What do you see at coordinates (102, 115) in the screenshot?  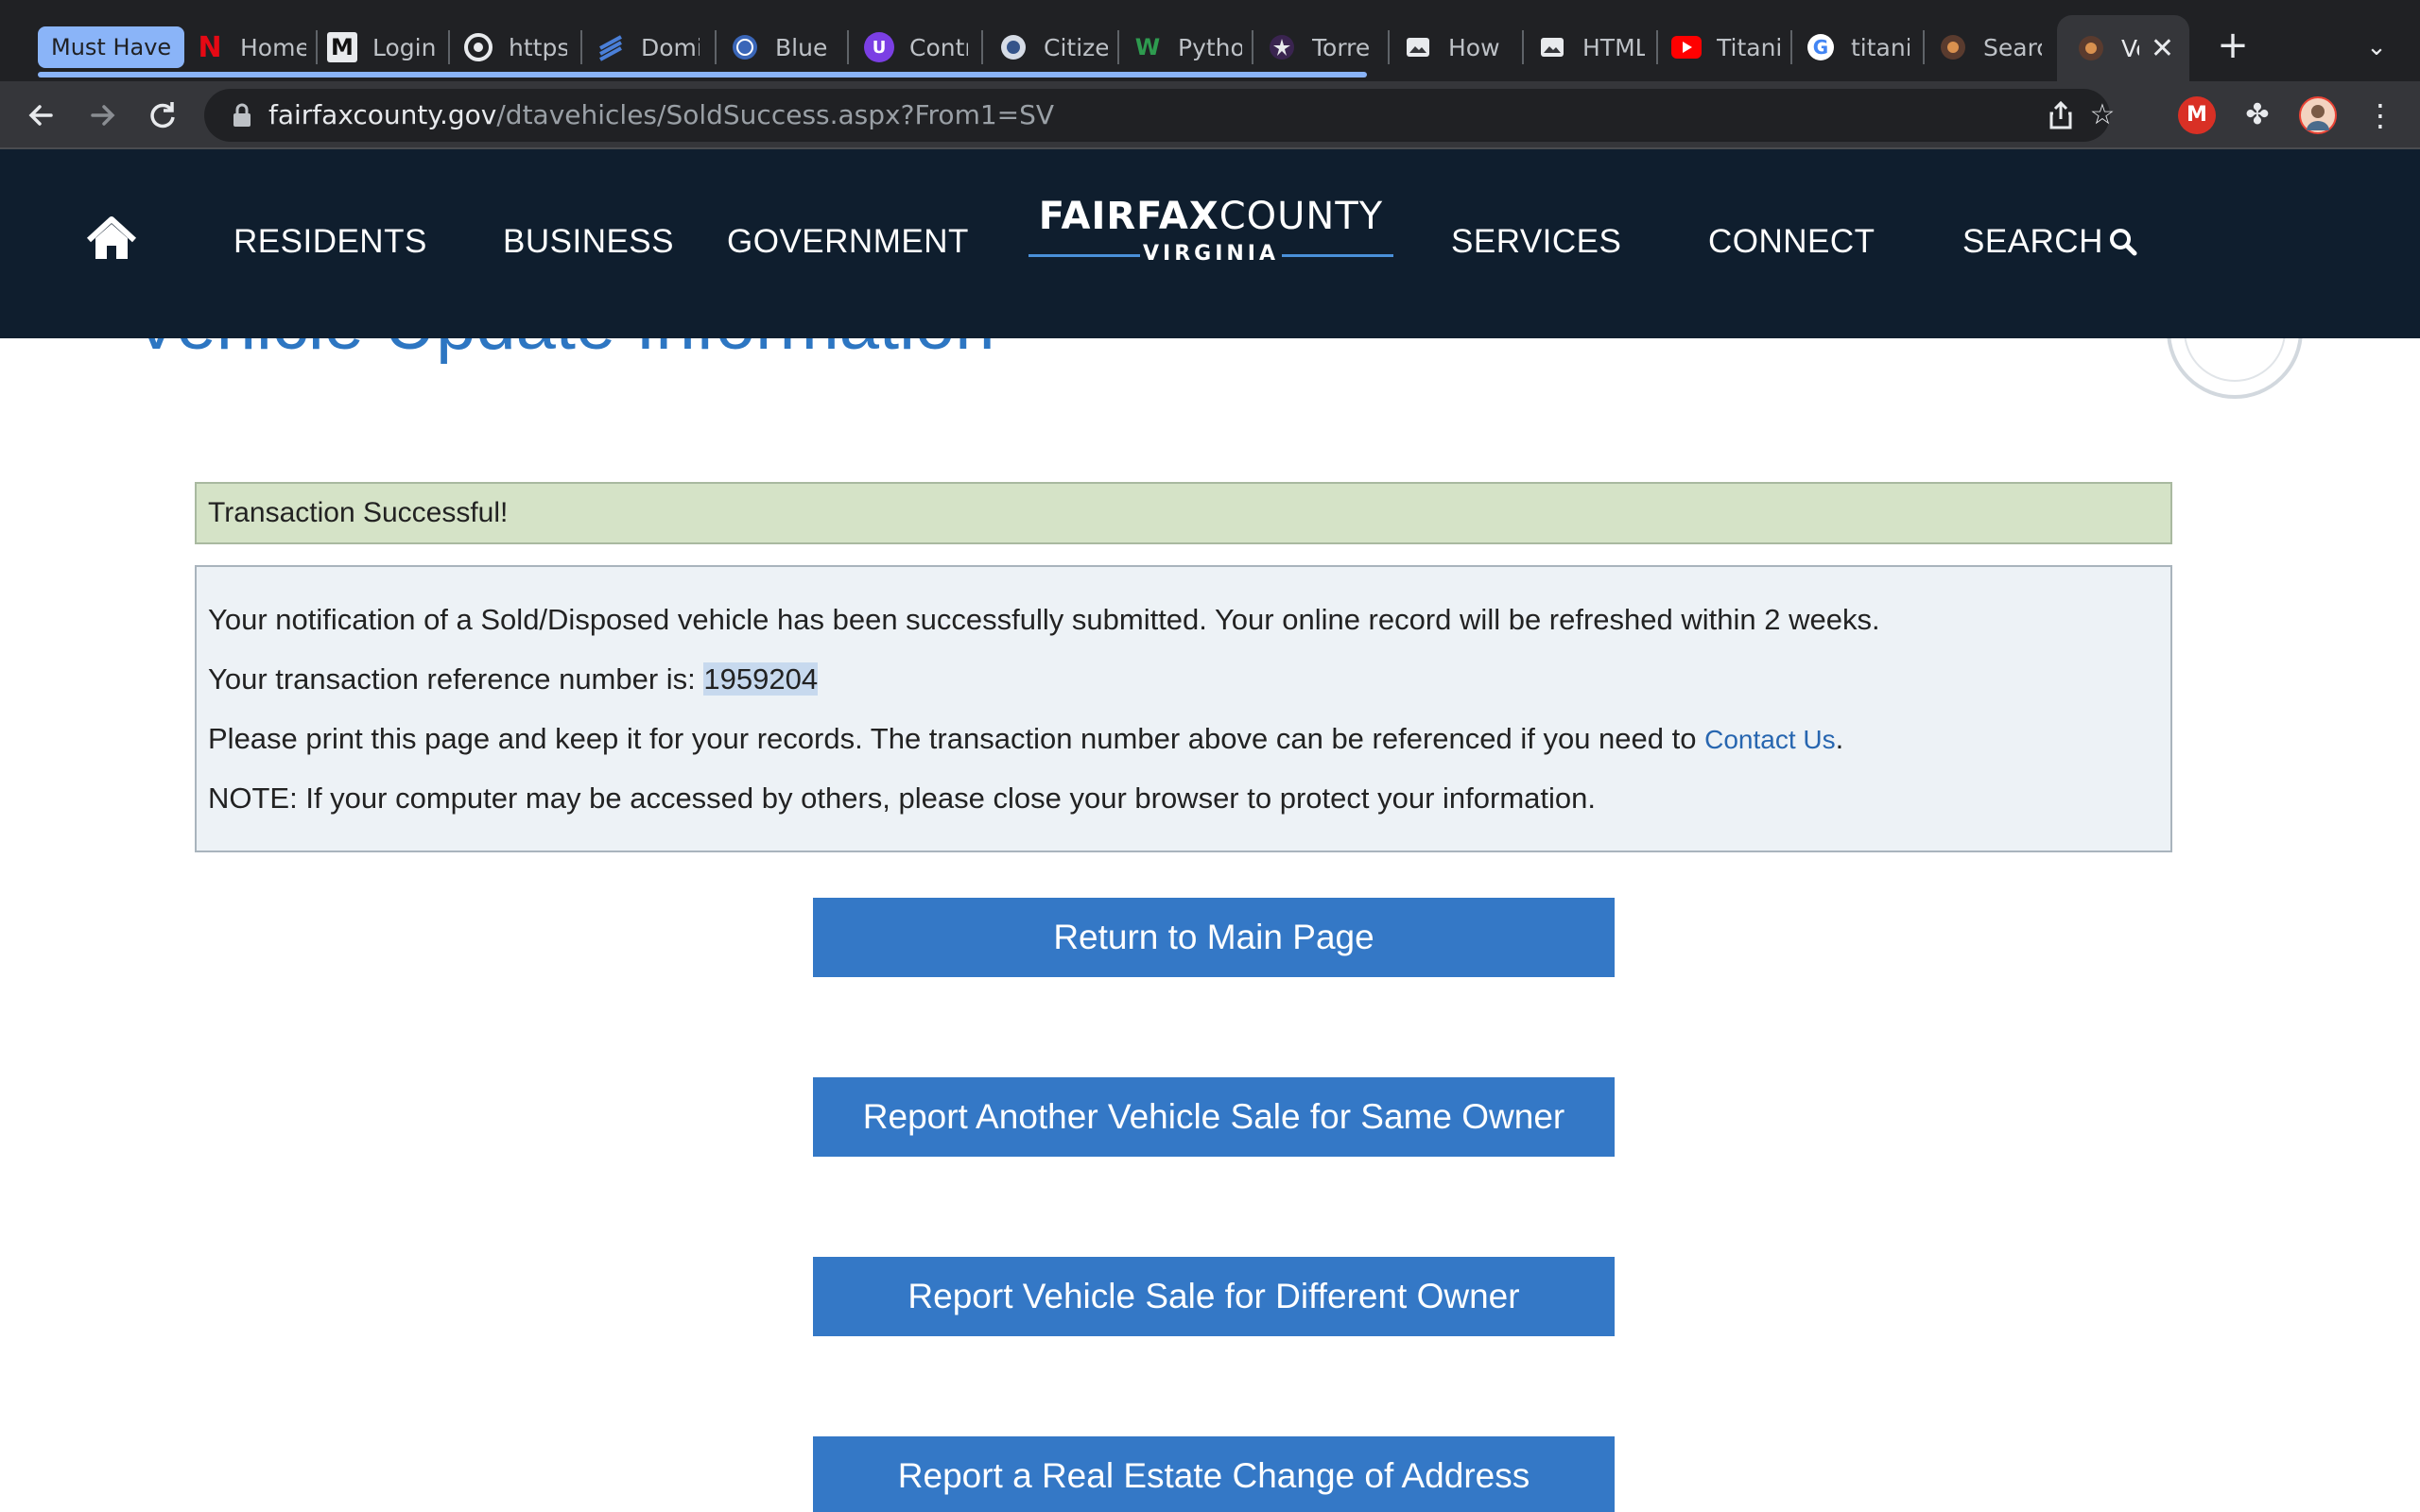 I see `forward-button` at bounding box center [102, 115].